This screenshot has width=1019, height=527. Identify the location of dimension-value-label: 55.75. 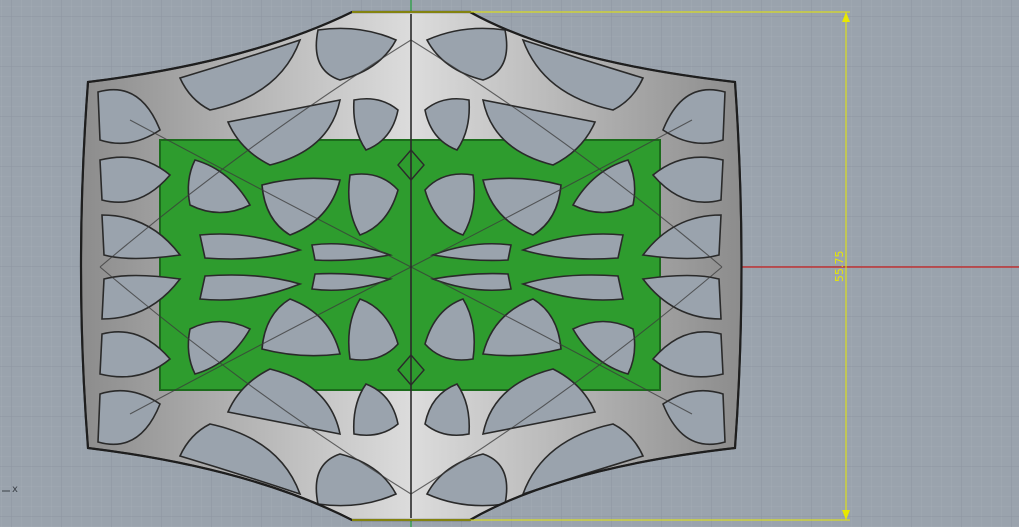
(839, 267).